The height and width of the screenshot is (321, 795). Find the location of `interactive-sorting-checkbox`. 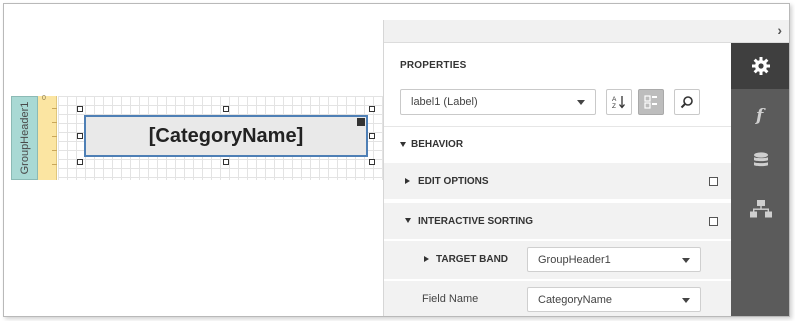

interactive-sorting-checkbox is located at coordinates (713, 221).